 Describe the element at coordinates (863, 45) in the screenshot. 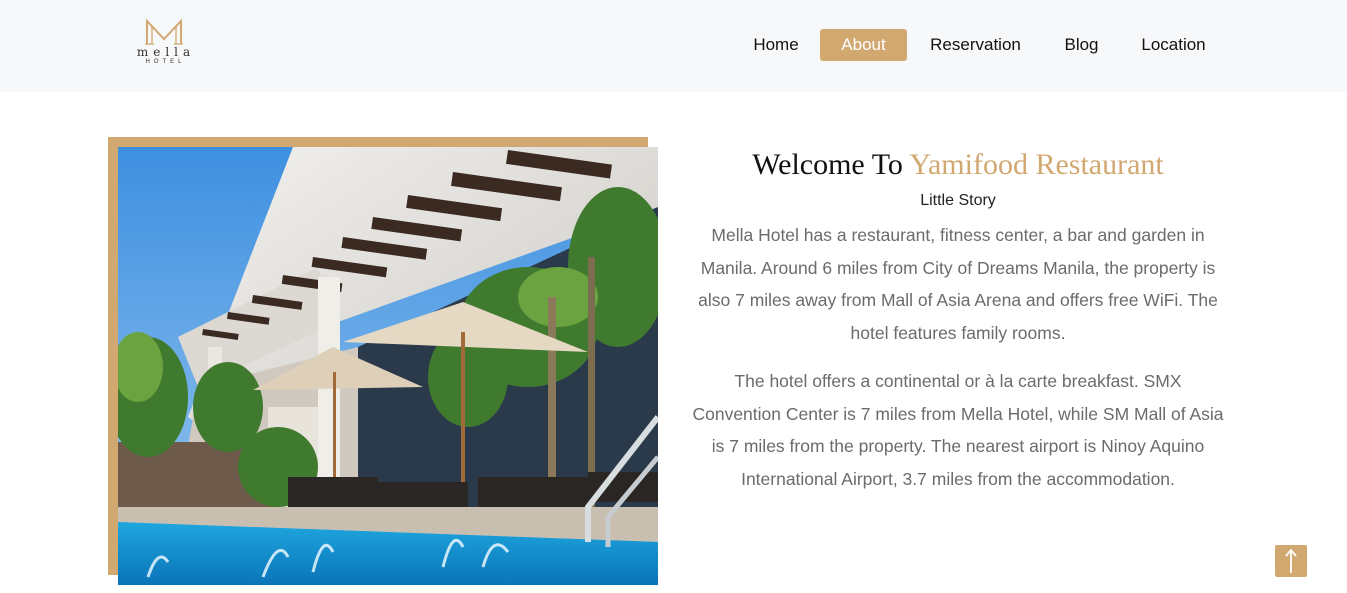

I see `nav-about: About` at that location.